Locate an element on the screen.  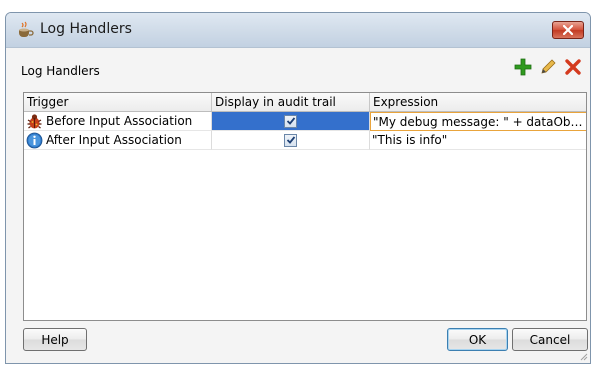
trigger-cell: After Input Association is located at coordinates (118, 140).